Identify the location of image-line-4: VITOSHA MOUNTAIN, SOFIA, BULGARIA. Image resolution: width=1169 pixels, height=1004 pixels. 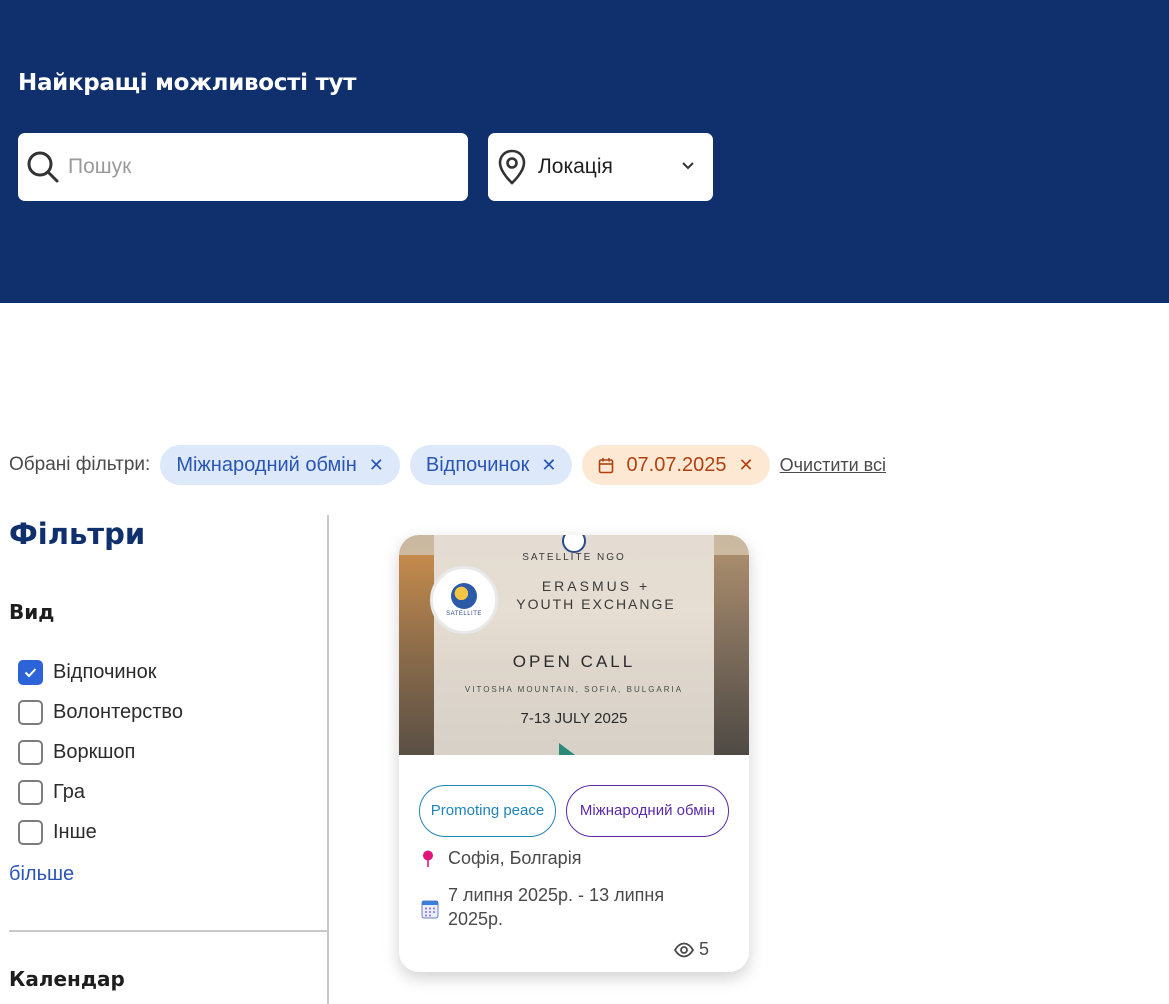
(574, 689).